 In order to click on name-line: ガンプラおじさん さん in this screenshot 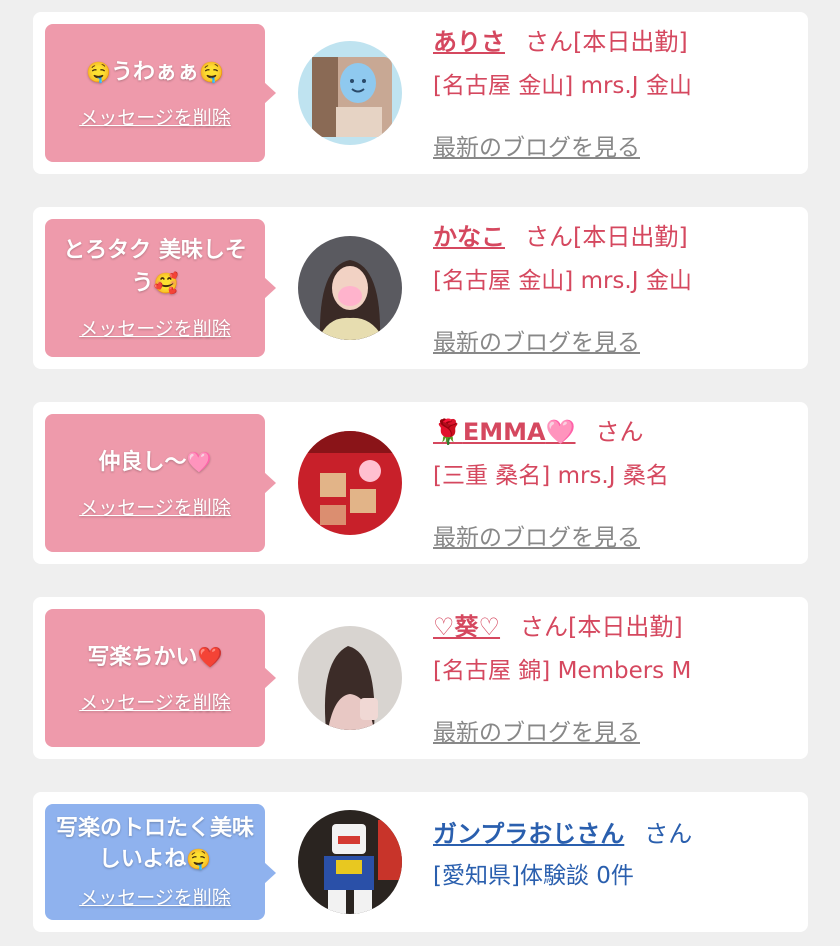, I will do `click(618, 834)`.